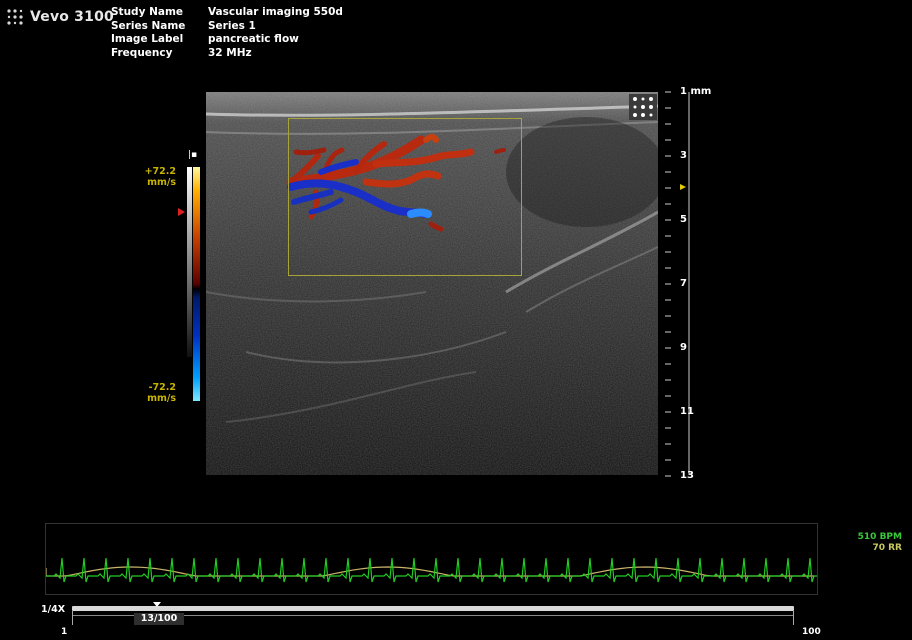 This screenshot has height=640, width=912. I want to click on info-value: pancreatic flow, so click(253, 39).